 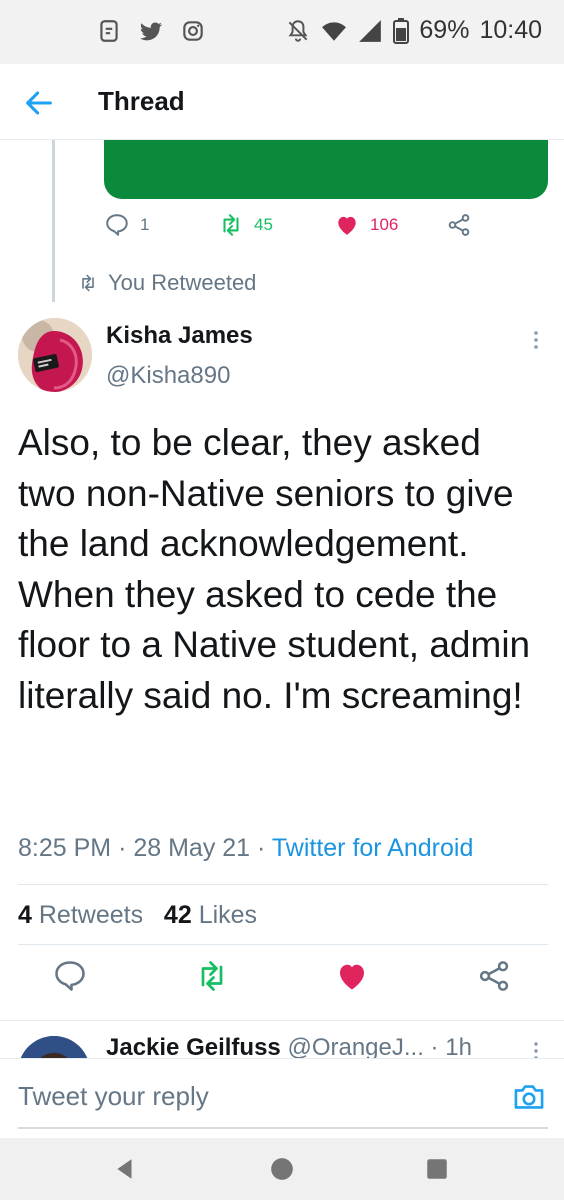 I want to click on retweets-count: 4, so click(x=25, y=915).